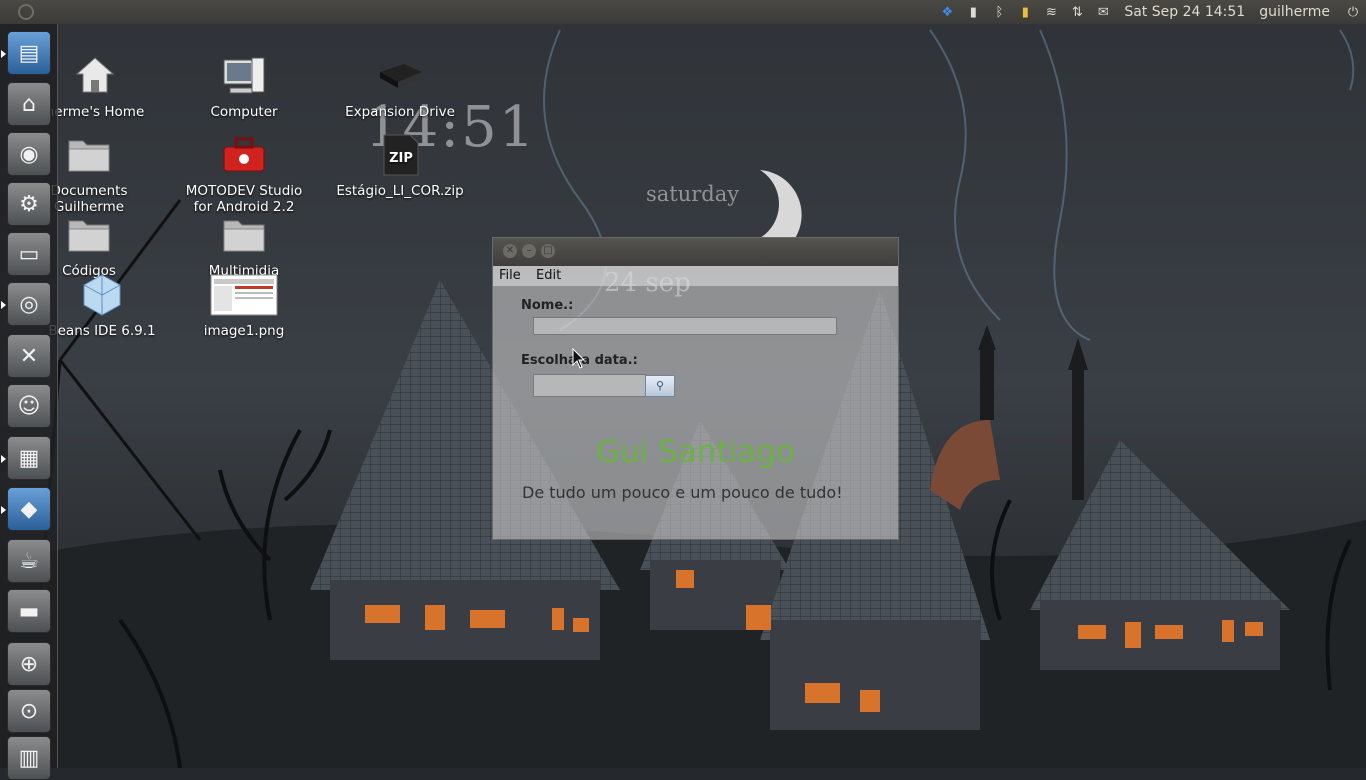 This screenshot has height=780, width=1366. Describe the element at coordinates (529, 251) in the screenshot. I see `minimize-icon: –` at that location.